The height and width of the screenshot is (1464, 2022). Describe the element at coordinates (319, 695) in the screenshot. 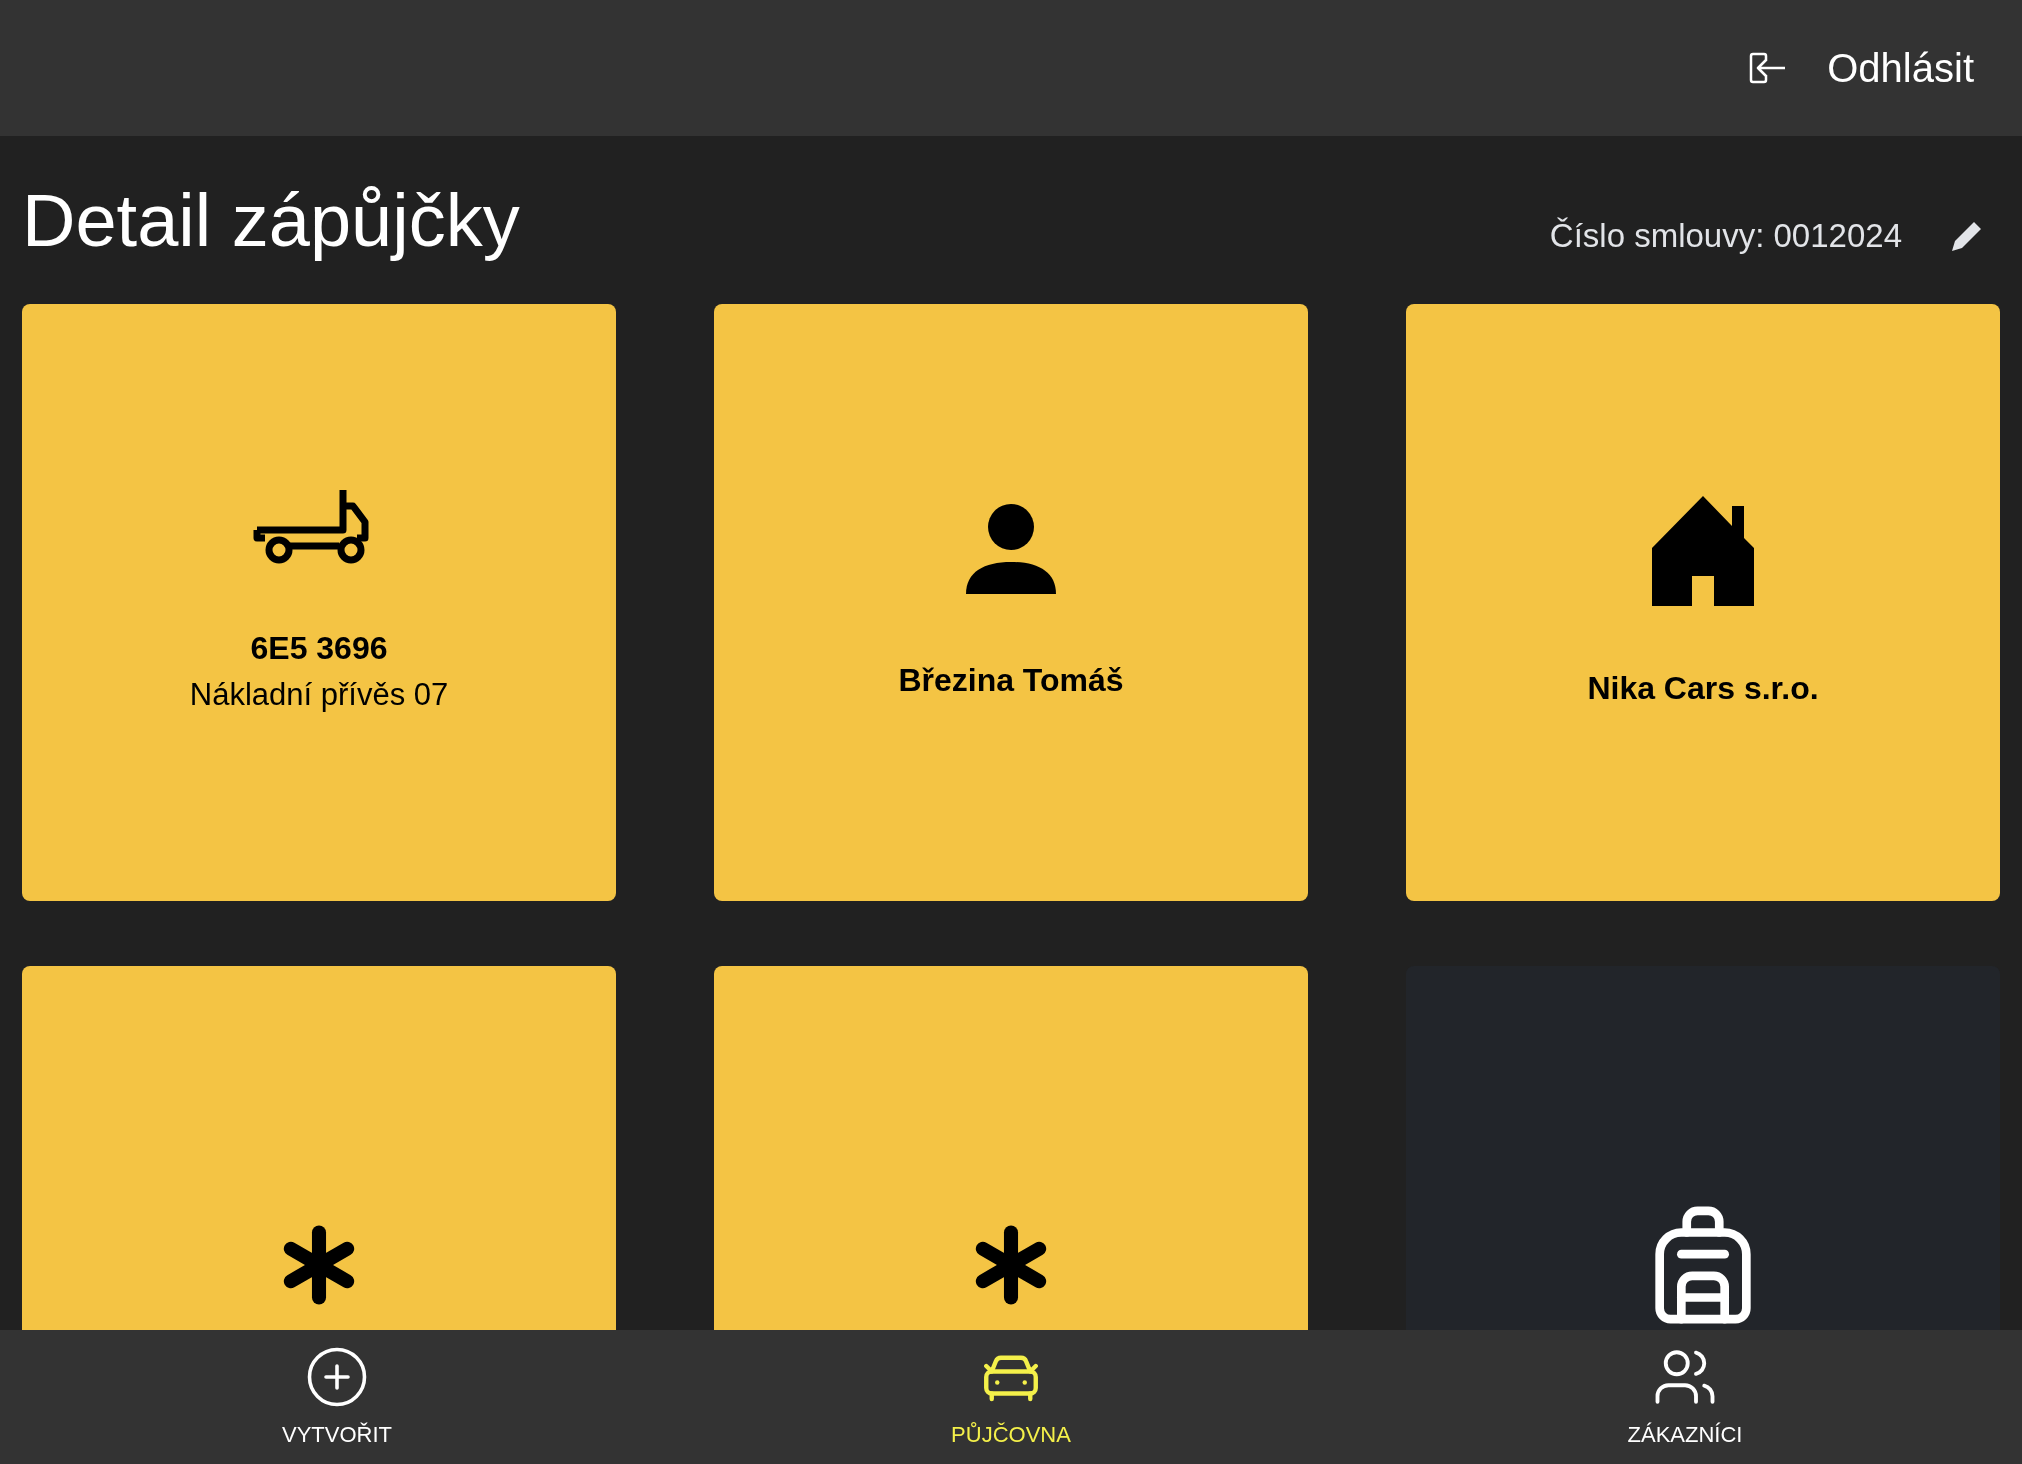

I see `card-subtitle: Nákladní přívěs 07` at that location.